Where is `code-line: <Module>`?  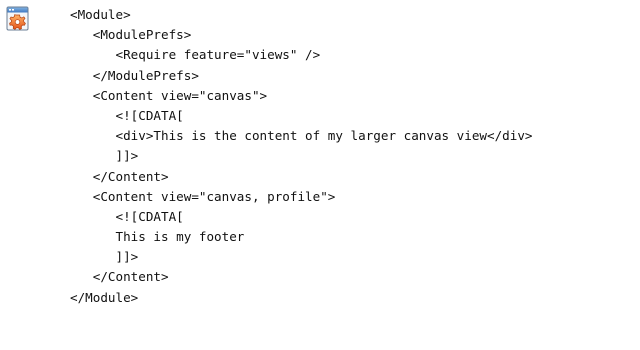 code-line: <Module> is located at coordinates (100, 14).